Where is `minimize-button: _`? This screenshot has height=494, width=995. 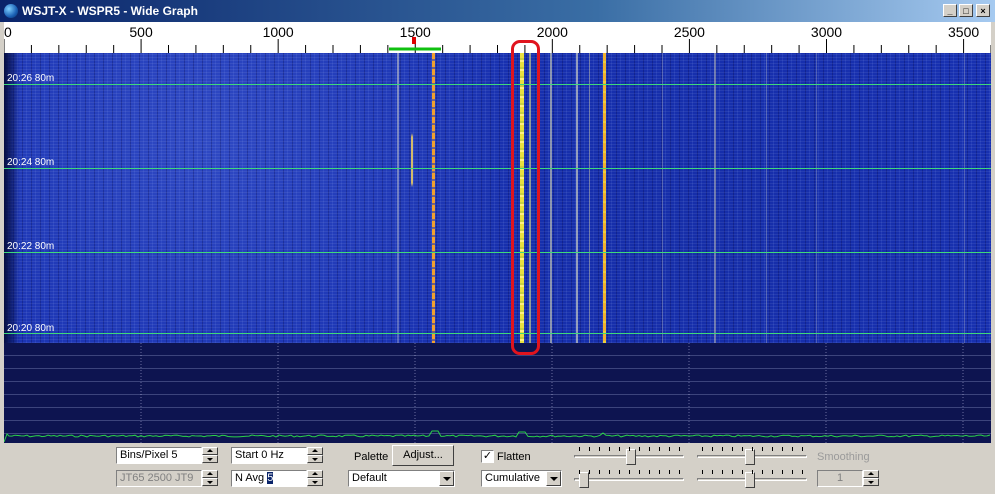
minimize-button: _ is located at coordinates (950, 10).